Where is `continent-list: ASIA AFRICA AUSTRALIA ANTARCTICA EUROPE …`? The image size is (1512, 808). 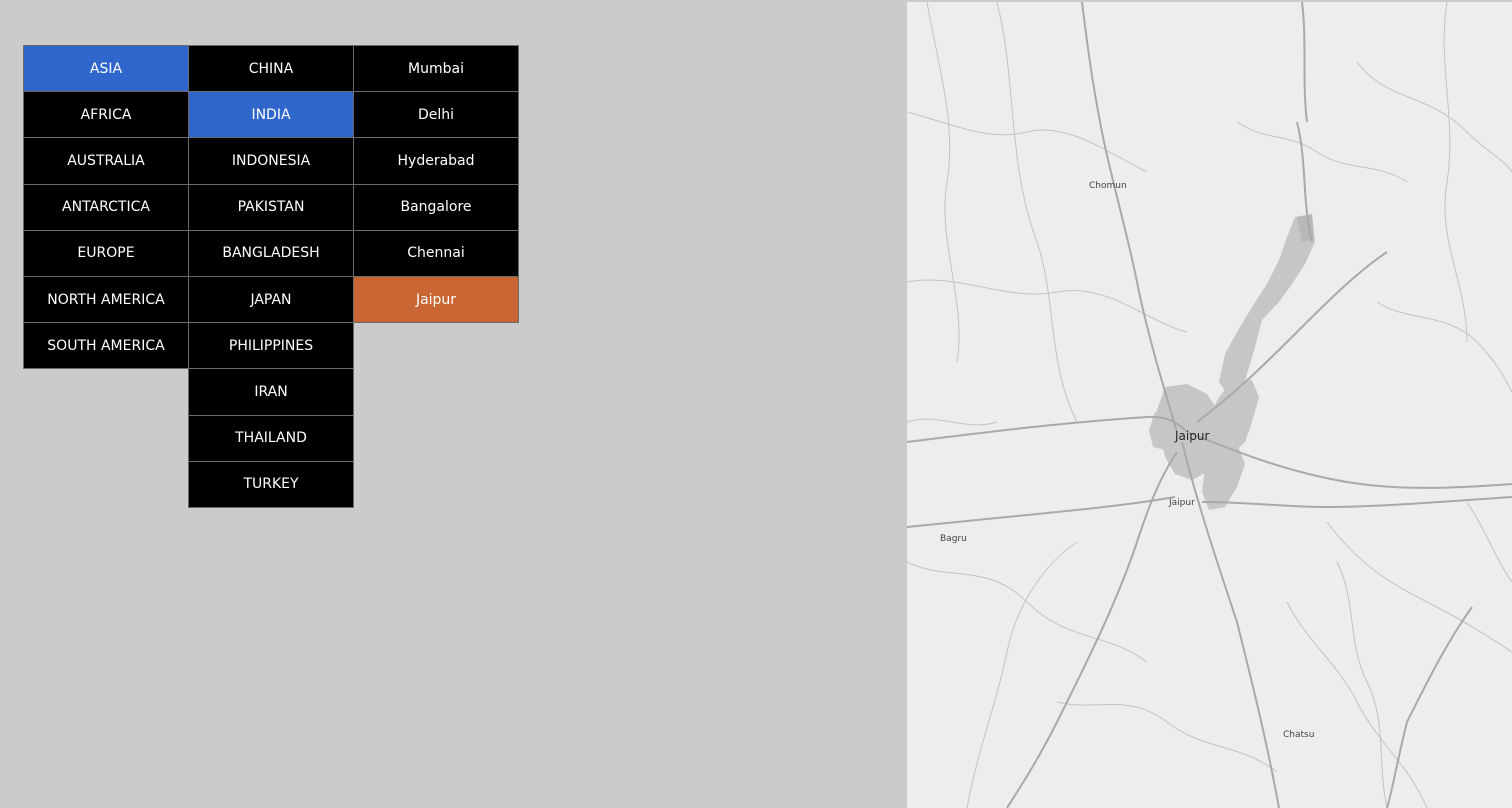 continent-list: ASIA AFRICA AUSTRALIA ANTARCTICA EUROPE … is located at coordinates (106, 207).